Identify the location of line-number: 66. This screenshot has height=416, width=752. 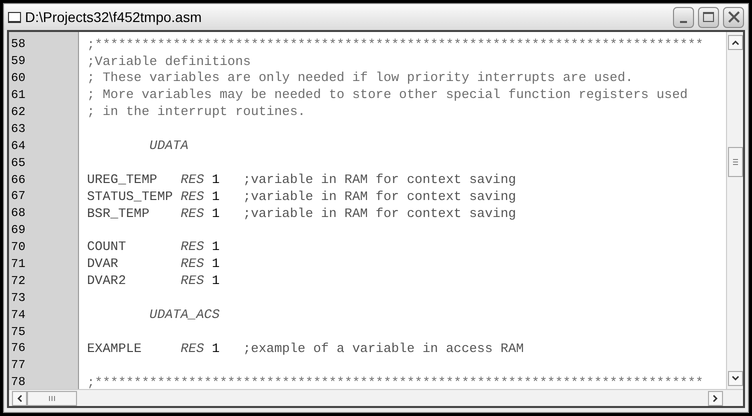
(18, 180).